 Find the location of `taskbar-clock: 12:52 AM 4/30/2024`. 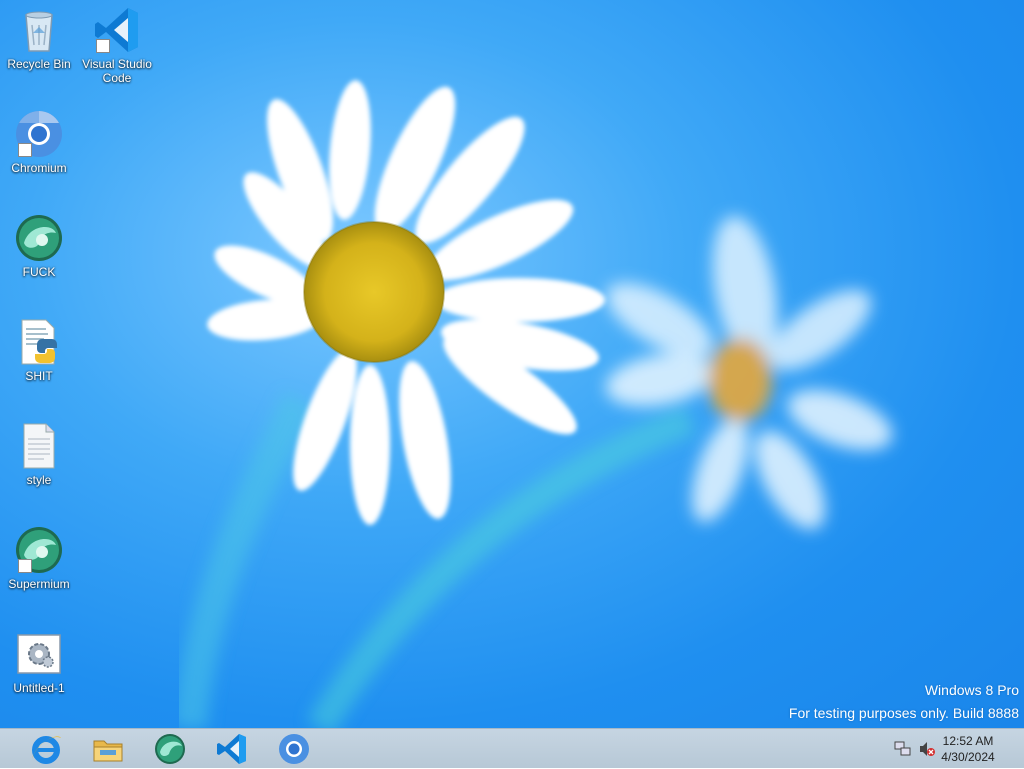

taskbar-clock: 12:52 AM 4/30/2024 is located at coordinates (968, 749).